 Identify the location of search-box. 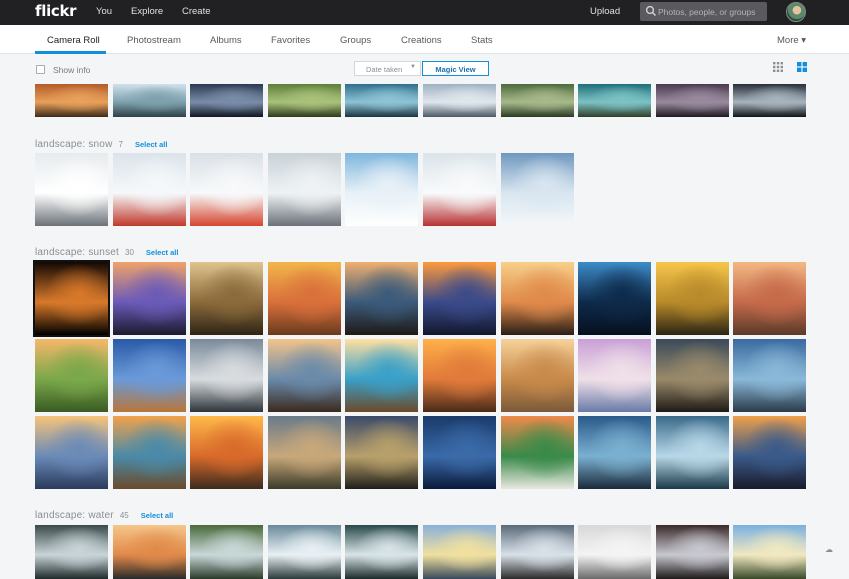
(703, 11).